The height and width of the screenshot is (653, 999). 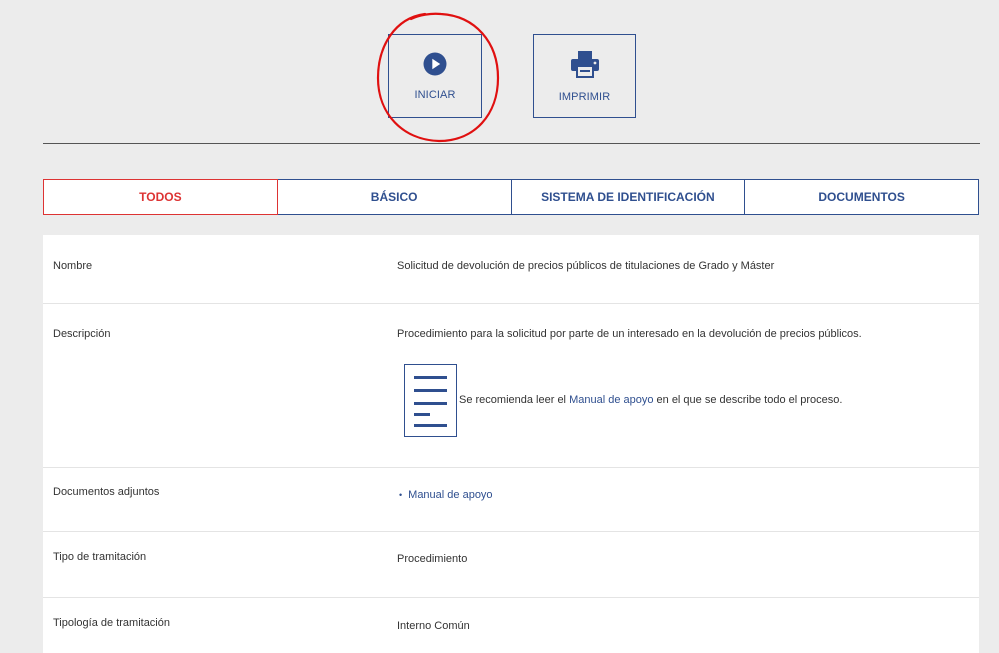 What do you see at coordinates (111, 623) in the screenshot?
I see `tipologia-tramitacion-label: Tipología de tramitación` at bounding box center [111, 623].